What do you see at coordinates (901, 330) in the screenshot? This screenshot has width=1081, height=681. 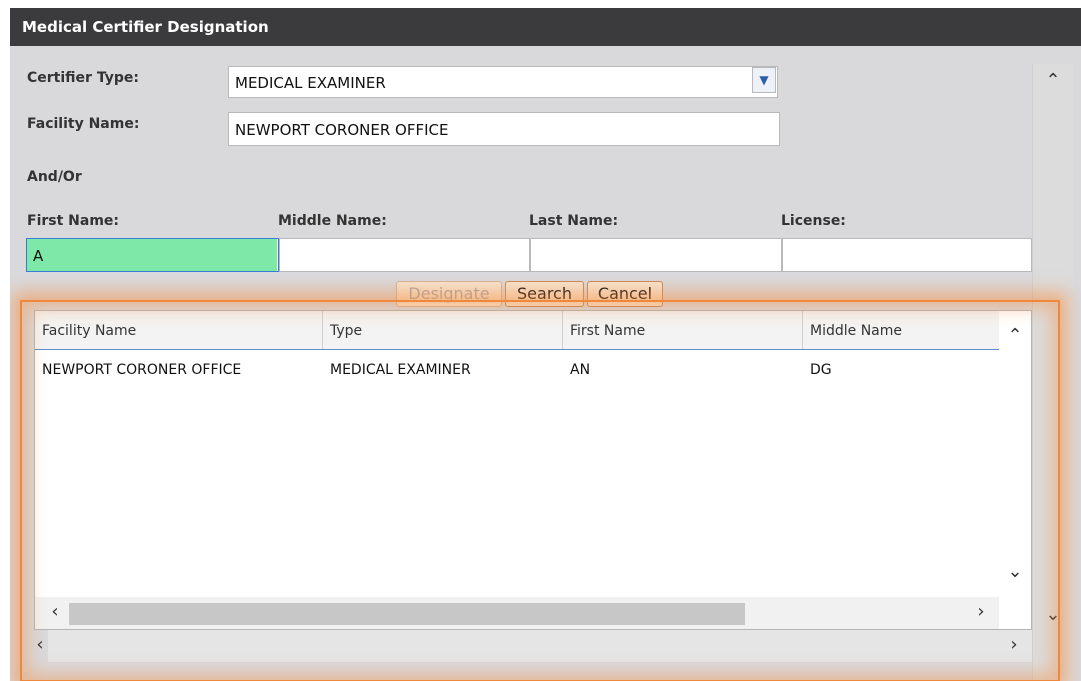 I see `column-header-middle-name: Middle Name` at bounding box center [901, 330].